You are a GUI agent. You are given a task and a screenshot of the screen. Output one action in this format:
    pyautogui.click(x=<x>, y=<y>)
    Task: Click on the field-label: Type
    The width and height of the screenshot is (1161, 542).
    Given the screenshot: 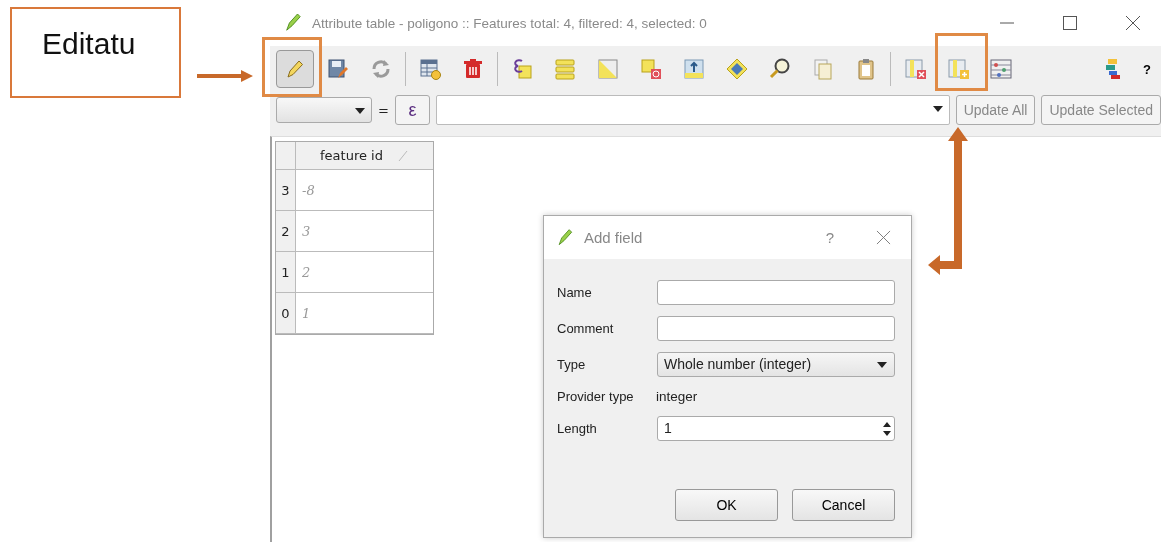 What is the action you would take?
    pyautogui.click(x=572, y=364)
    